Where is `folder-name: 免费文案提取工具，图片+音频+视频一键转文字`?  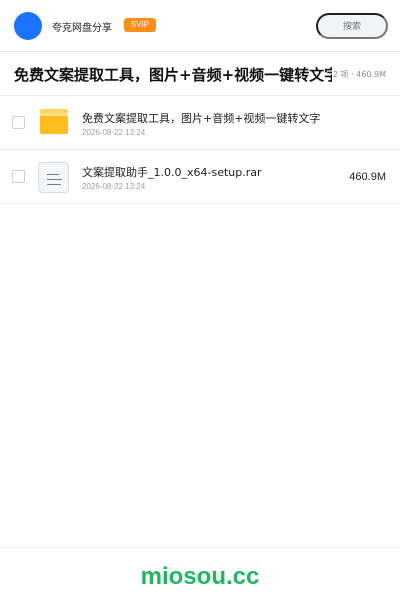 folder-name: 免费文案提取工具，图片+音频+视频一键转文字 is located at coordinates (201, 119).